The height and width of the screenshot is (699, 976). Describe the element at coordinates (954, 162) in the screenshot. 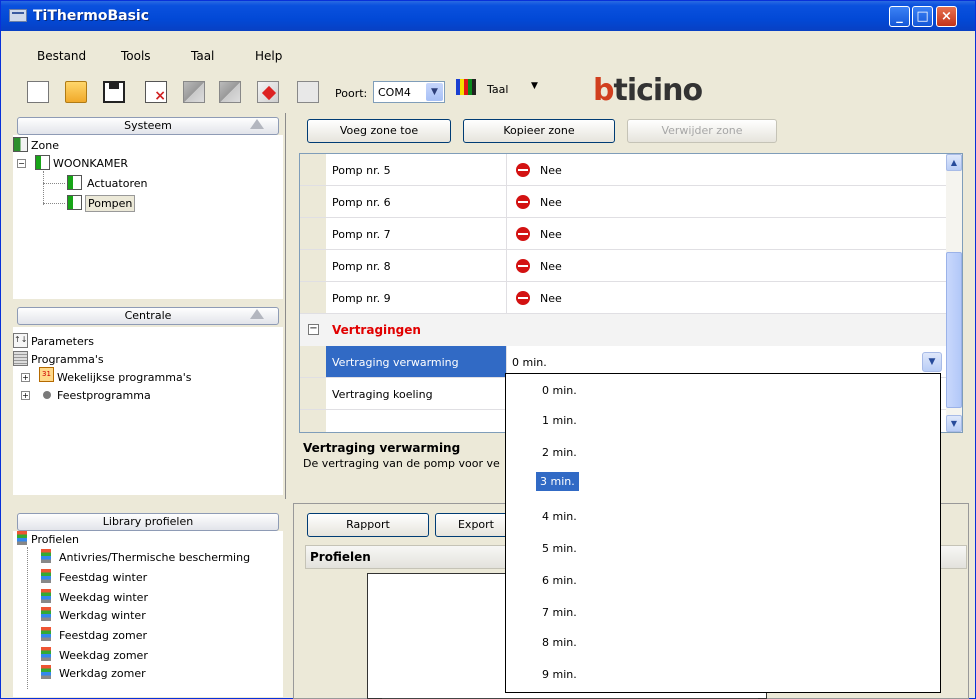

I see `scroll-up-icon: ▲` at that location.